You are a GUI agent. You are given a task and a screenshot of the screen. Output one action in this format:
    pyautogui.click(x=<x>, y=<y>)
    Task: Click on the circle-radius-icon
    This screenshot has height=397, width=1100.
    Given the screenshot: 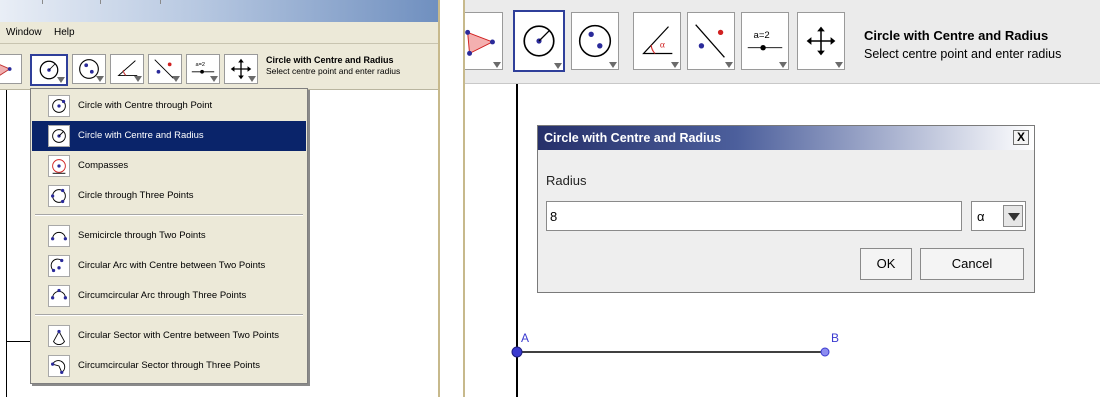 What is the action you would take?
    pyautogui.click(x=539, y=41)
    